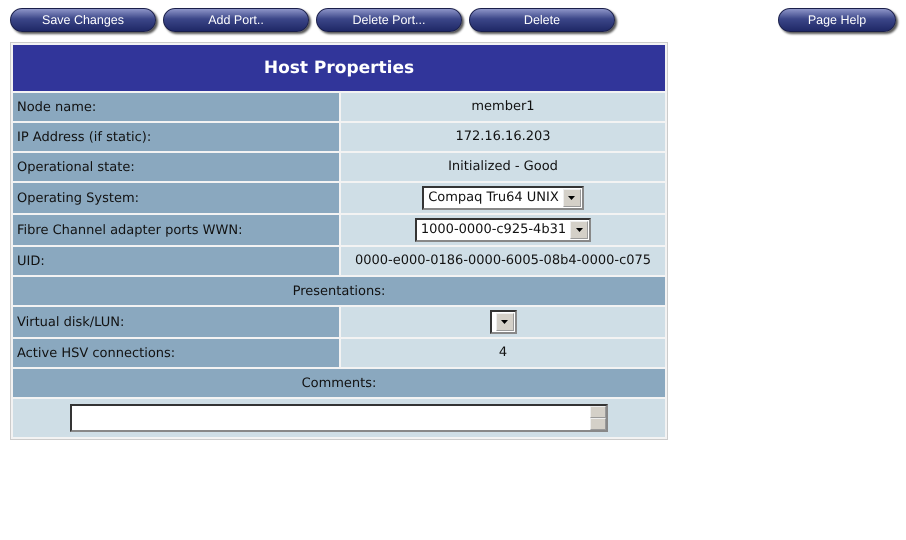  Describe the element at coordinates (503, 322) in the screenshot. I see `dropdown` at that location.